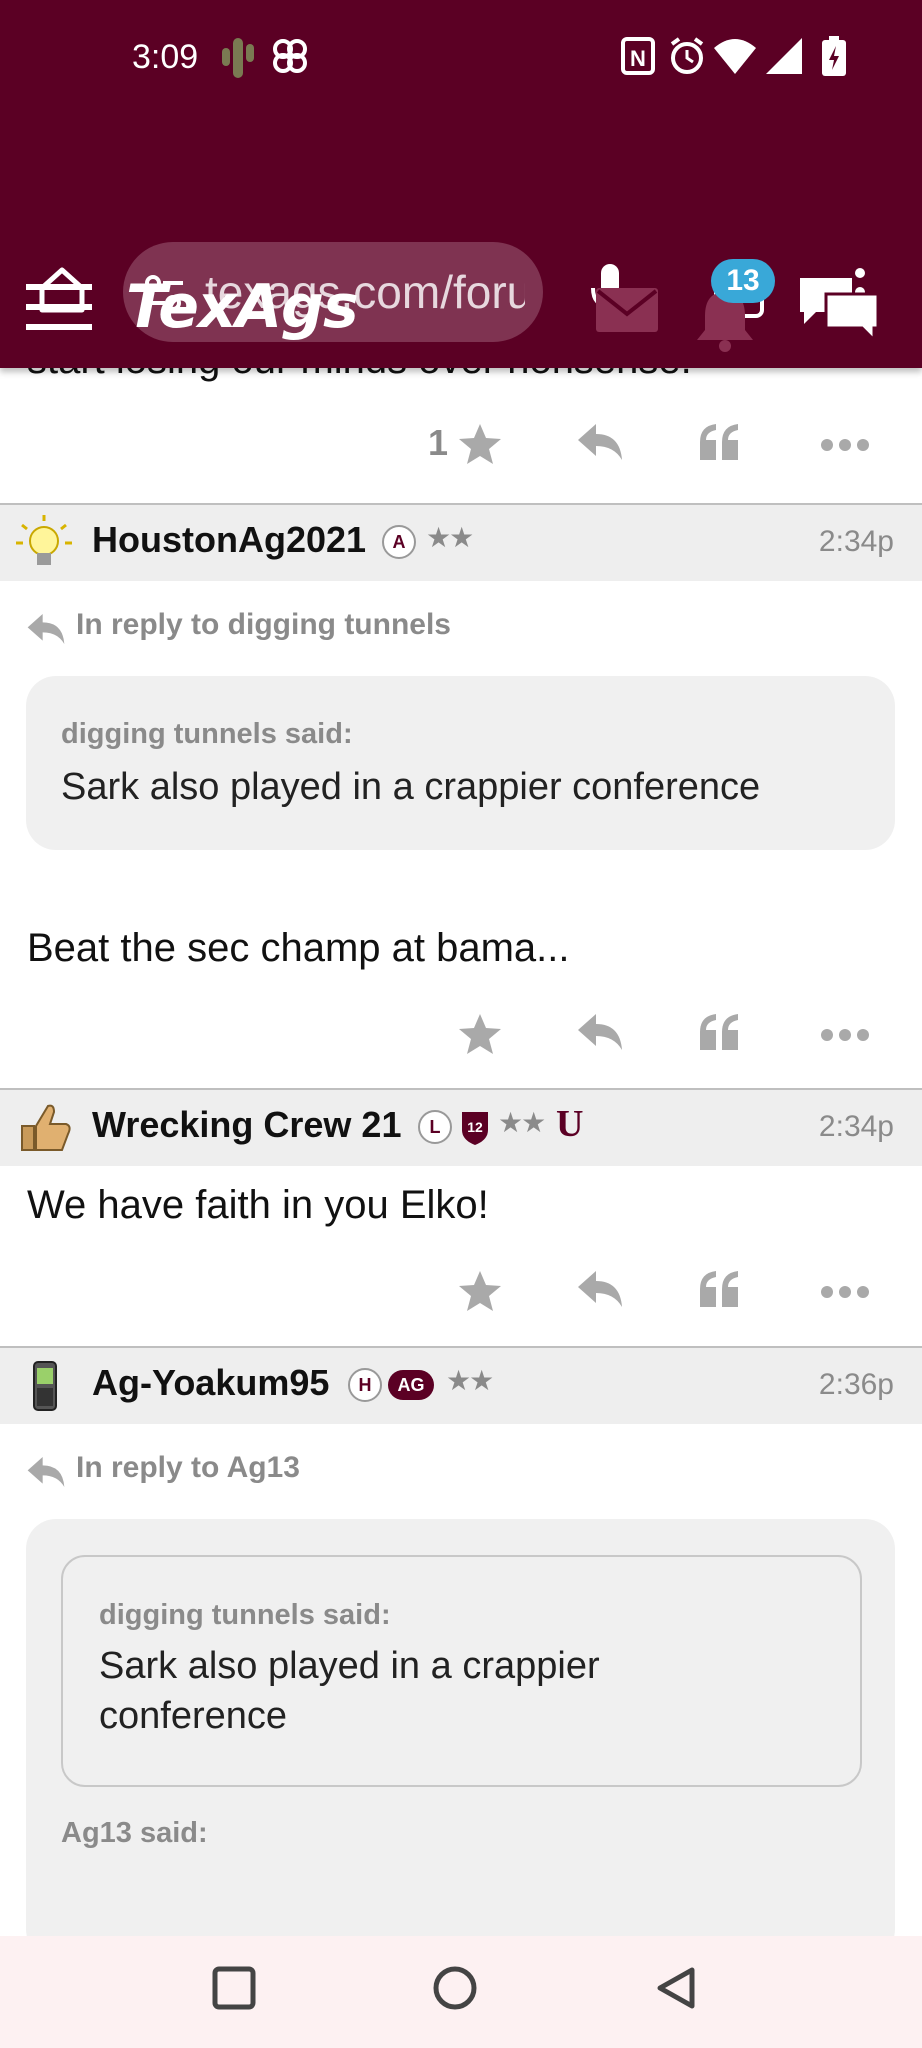 This screenshot has height=2048, width=922. I want to click on twelfth-man-badge-icon: 12, so click(475, 1128).